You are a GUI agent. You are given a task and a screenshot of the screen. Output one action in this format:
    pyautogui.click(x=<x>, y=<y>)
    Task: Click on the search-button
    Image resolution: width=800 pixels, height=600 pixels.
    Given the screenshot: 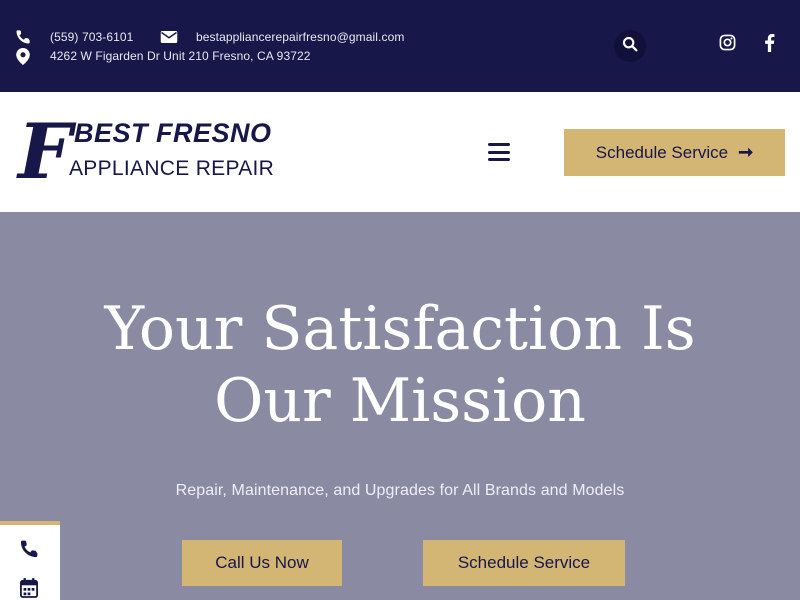 What is the action you would take?
    pyautogui.click(x=630, y=46)
    